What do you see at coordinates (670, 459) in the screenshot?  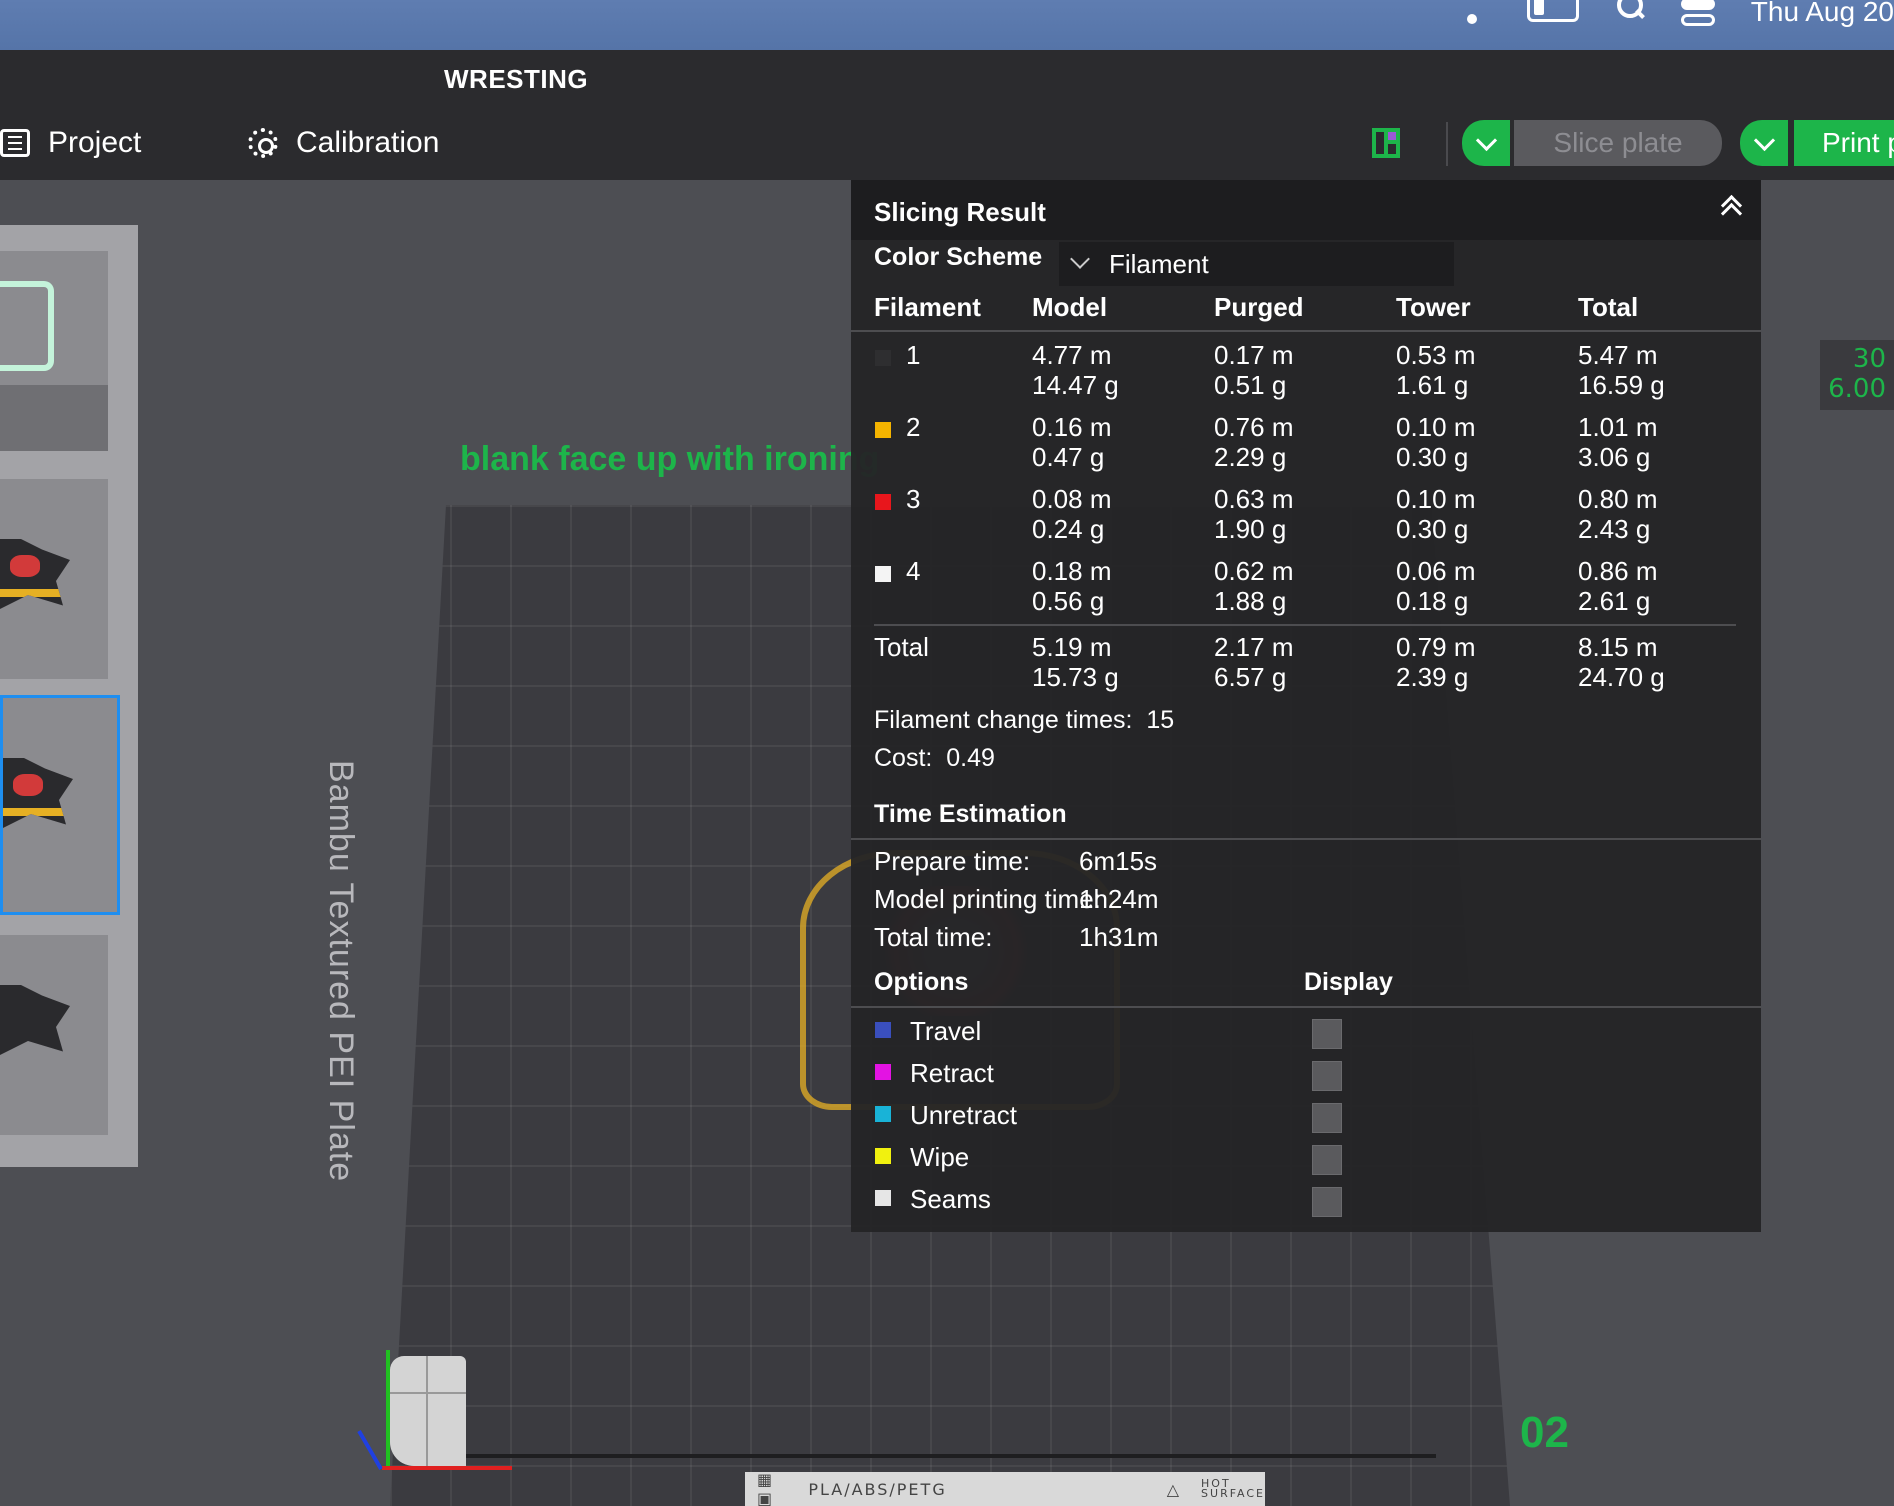 I see `plate-note: blank face up with ironing` at bounding box center [670, 459].